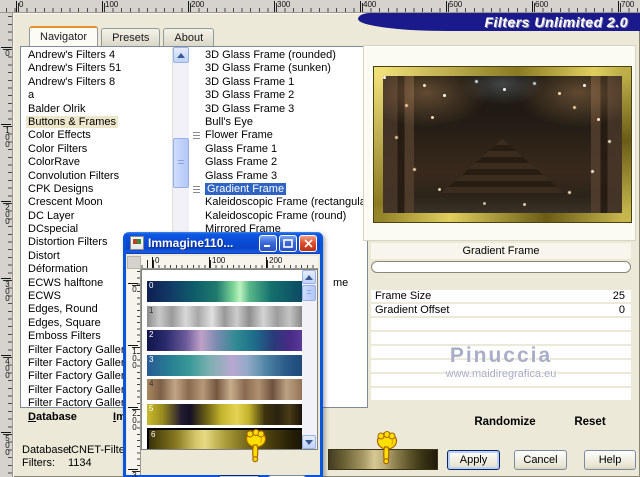 The width and height of the screenshot is (640, 477). I want to click on reset-button: Reset, so click(590, 422).